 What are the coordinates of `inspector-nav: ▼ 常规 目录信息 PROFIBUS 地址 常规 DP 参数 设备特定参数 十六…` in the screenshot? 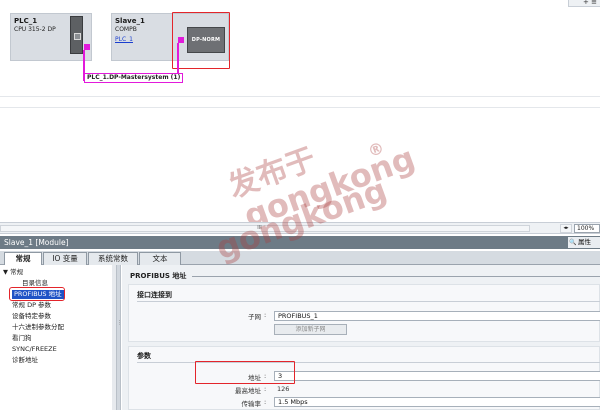 It's located at (58, 337).